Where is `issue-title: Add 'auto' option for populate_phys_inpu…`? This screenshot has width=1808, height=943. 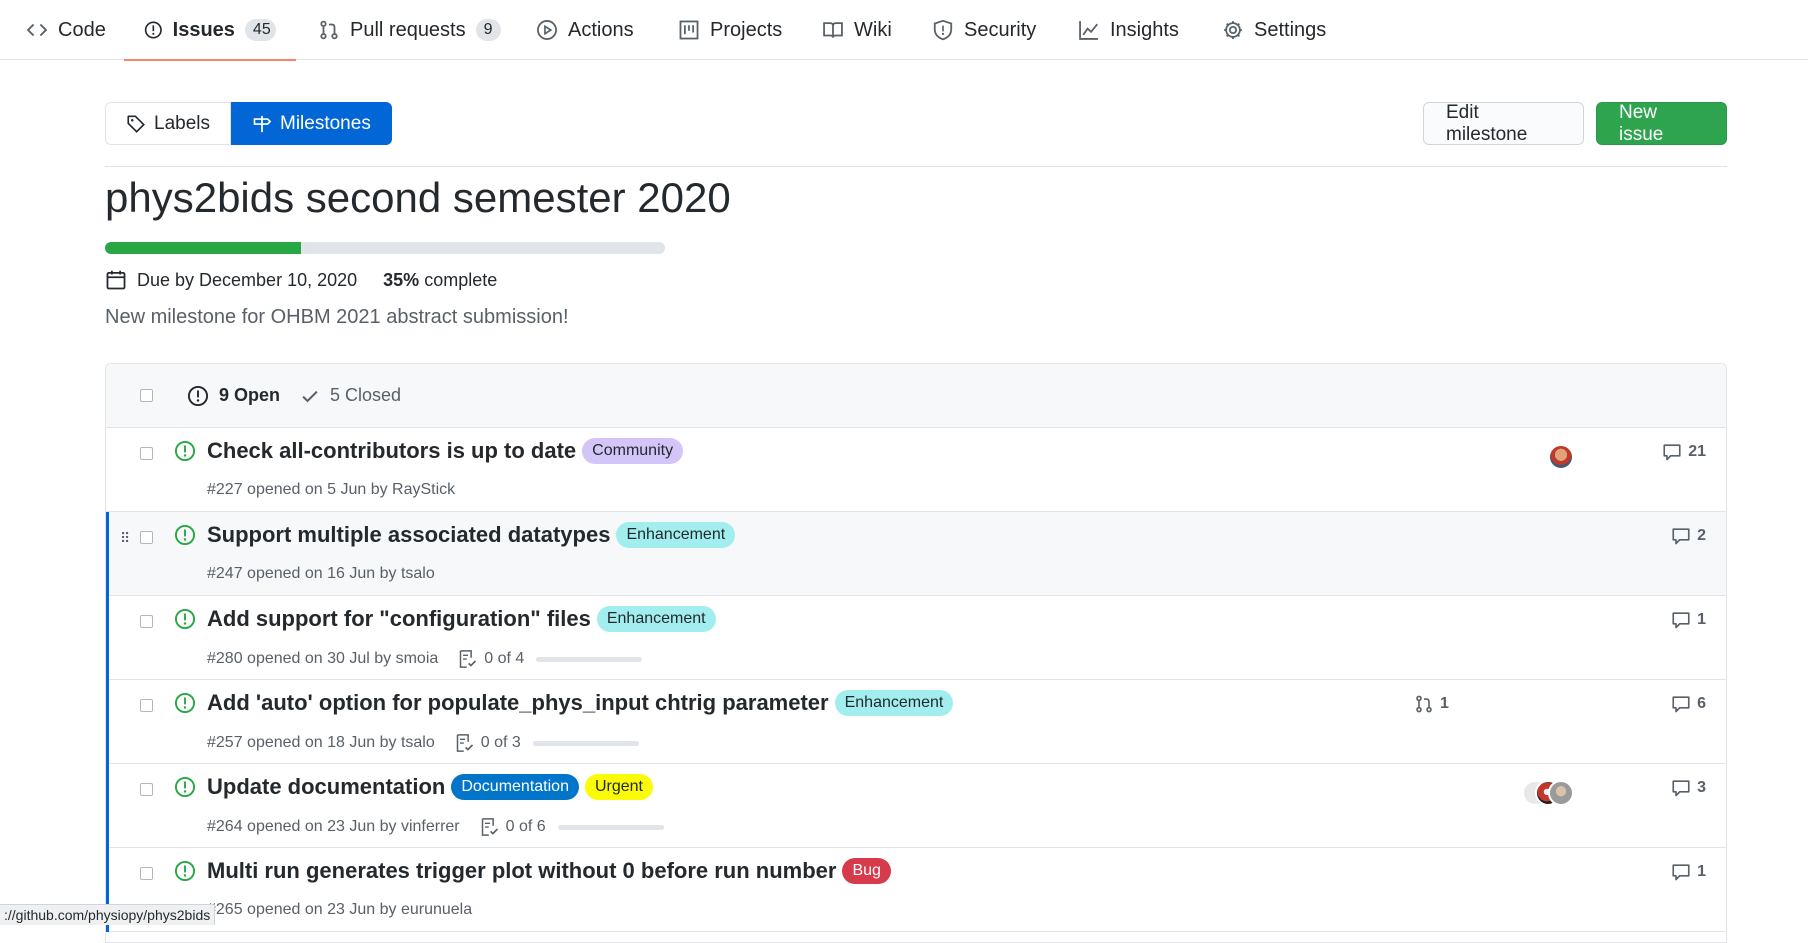
issue-title: Add 'auto' option for populate_phys_inpu… is located at coordinates (518, 703).